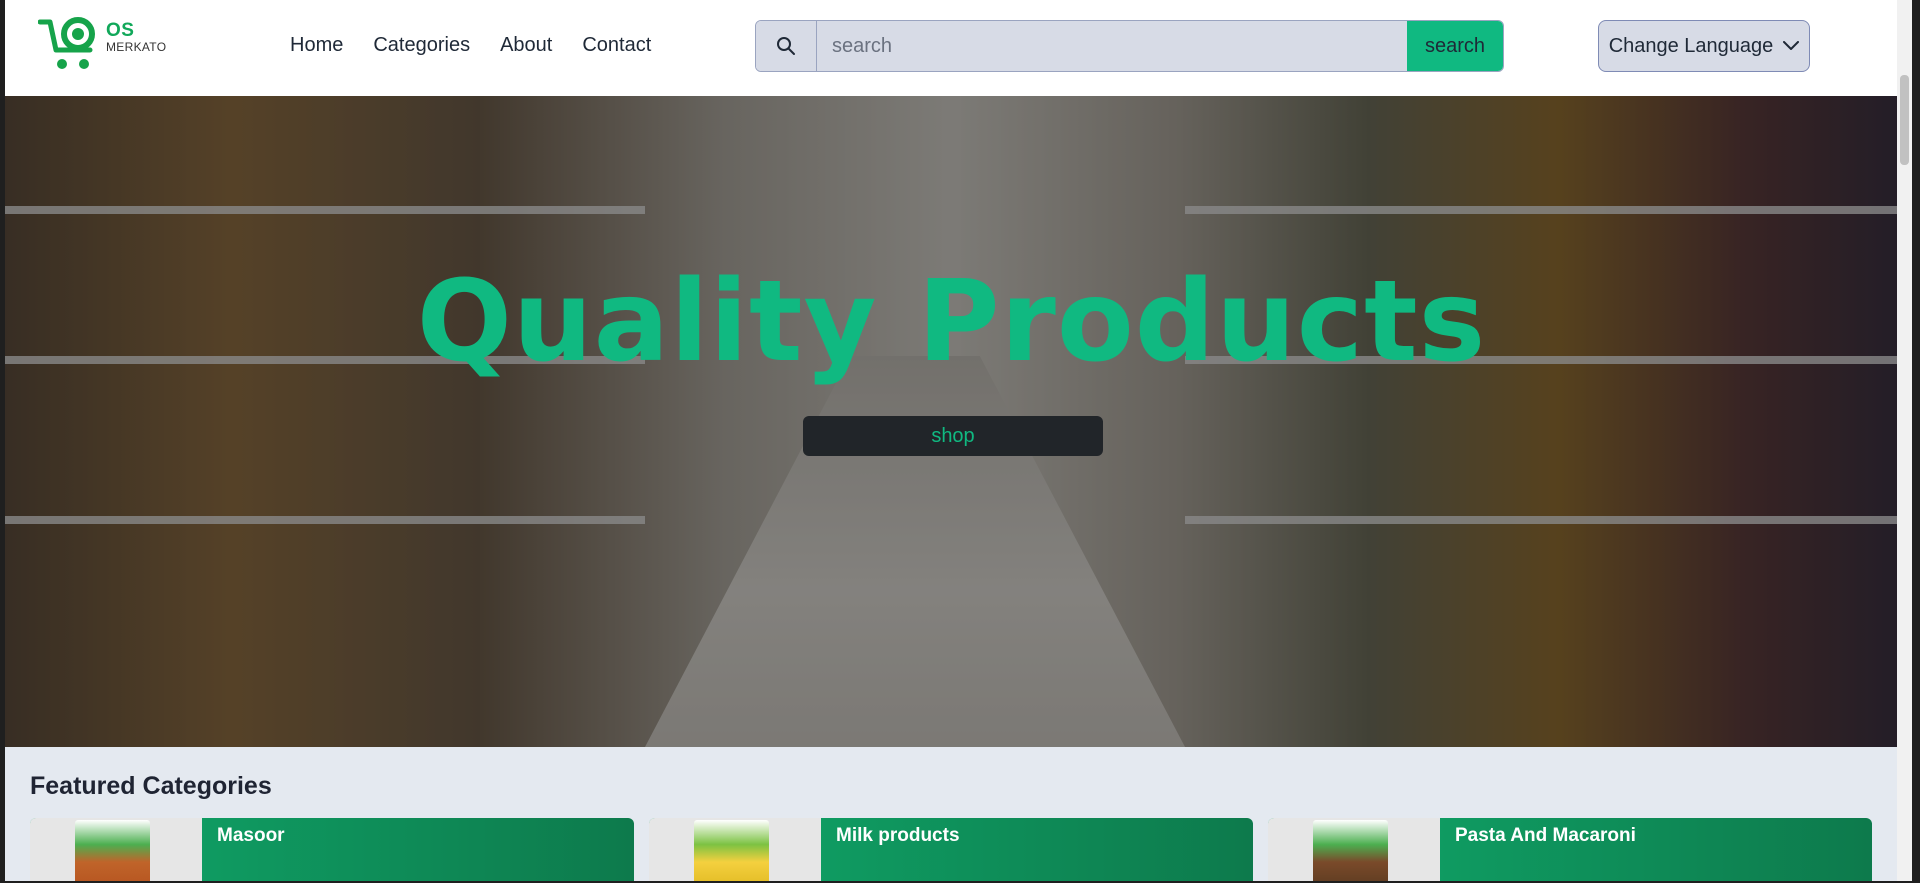  Describe the element at coordinates (1904, 120) in the screenshot. I see `scrollbar-thumb` at that location.